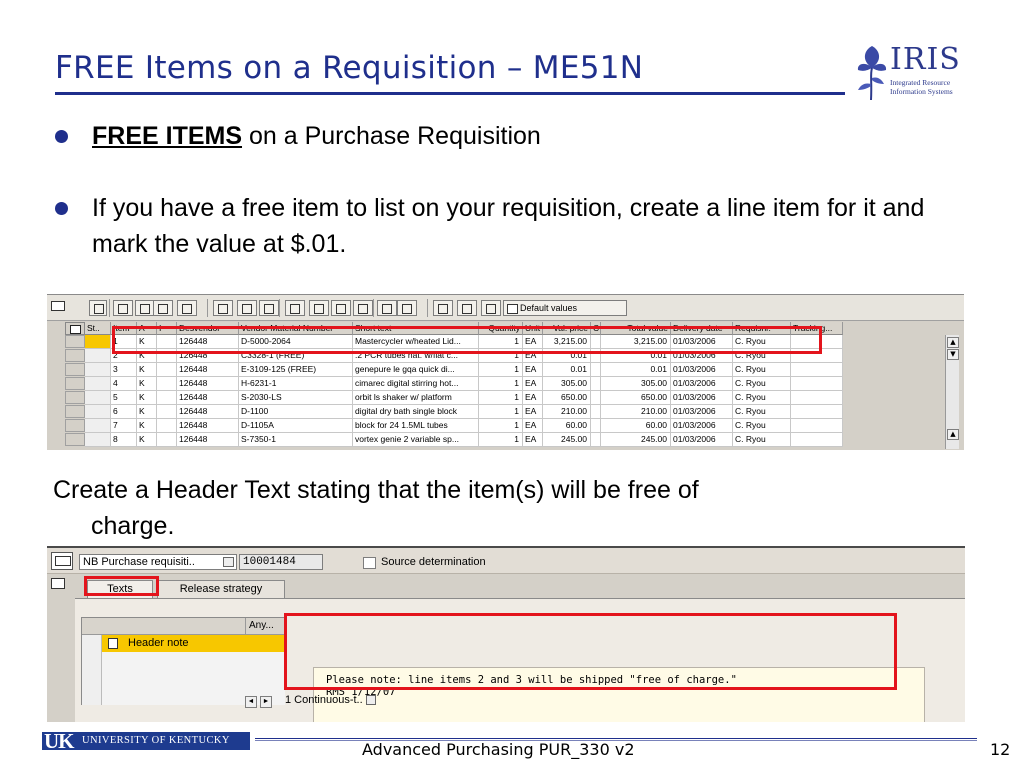  I want to click on grid-cell: 4, so click(124, 384).